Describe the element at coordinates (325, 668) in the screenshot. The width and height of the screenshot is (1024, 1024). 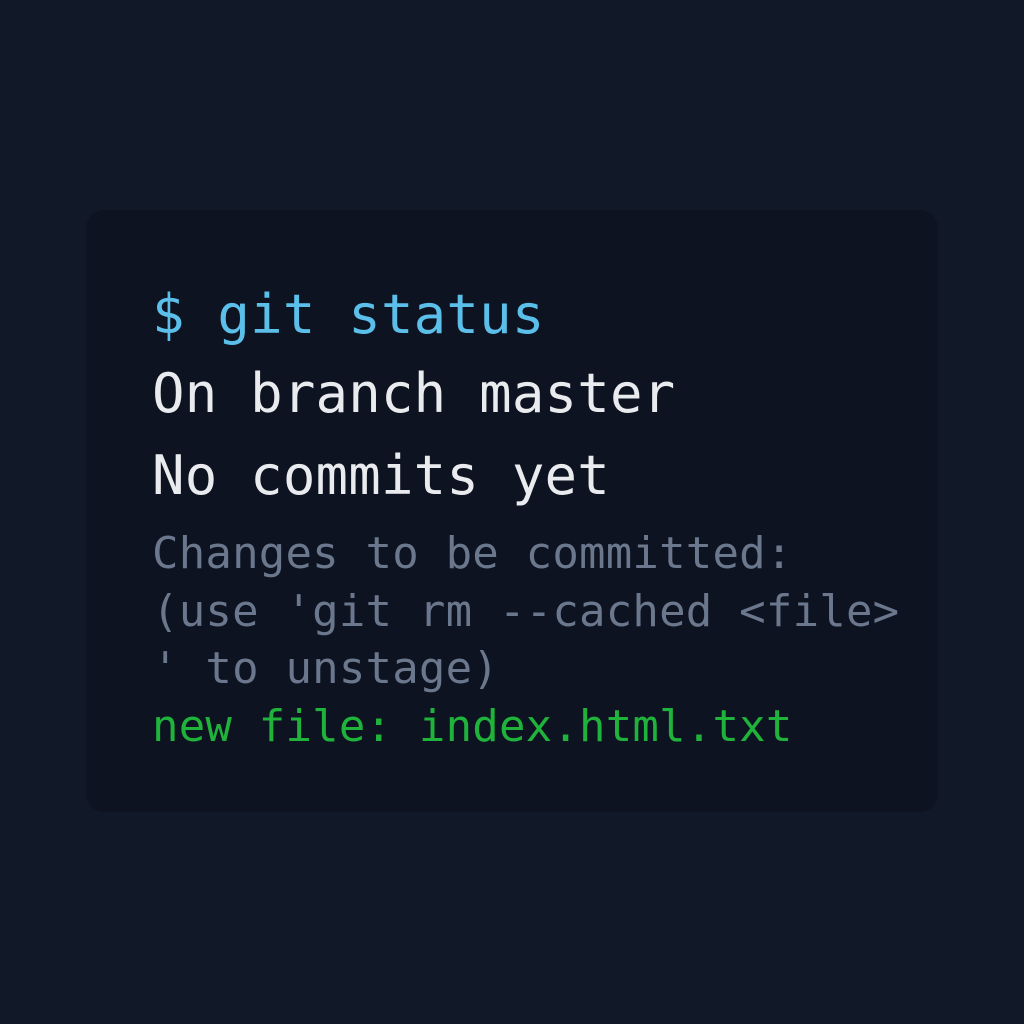
I see `unstage-hint-line-2: ' to unstage)` at that location.